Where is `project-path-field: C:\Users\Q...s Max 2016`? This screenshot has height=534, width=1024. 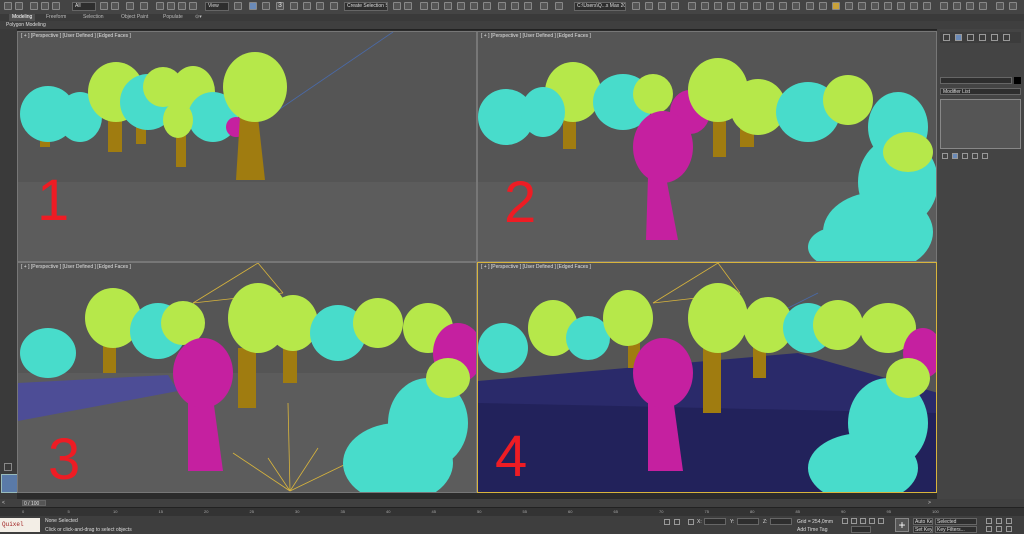 project-path-field: C:\Users\Q...s Max 2016 is located at coordinates (600, 6).